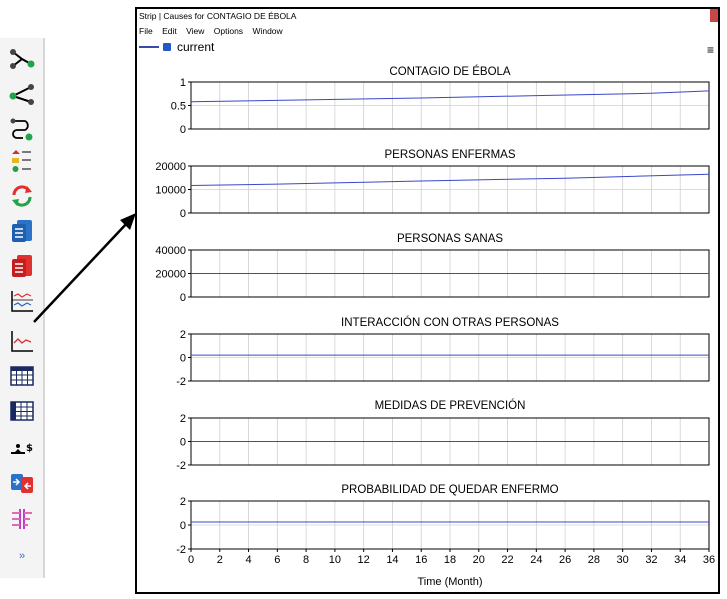 The height and width of the screenshot is (599, 727). I want to click on red-document-button, so click(22, 266).